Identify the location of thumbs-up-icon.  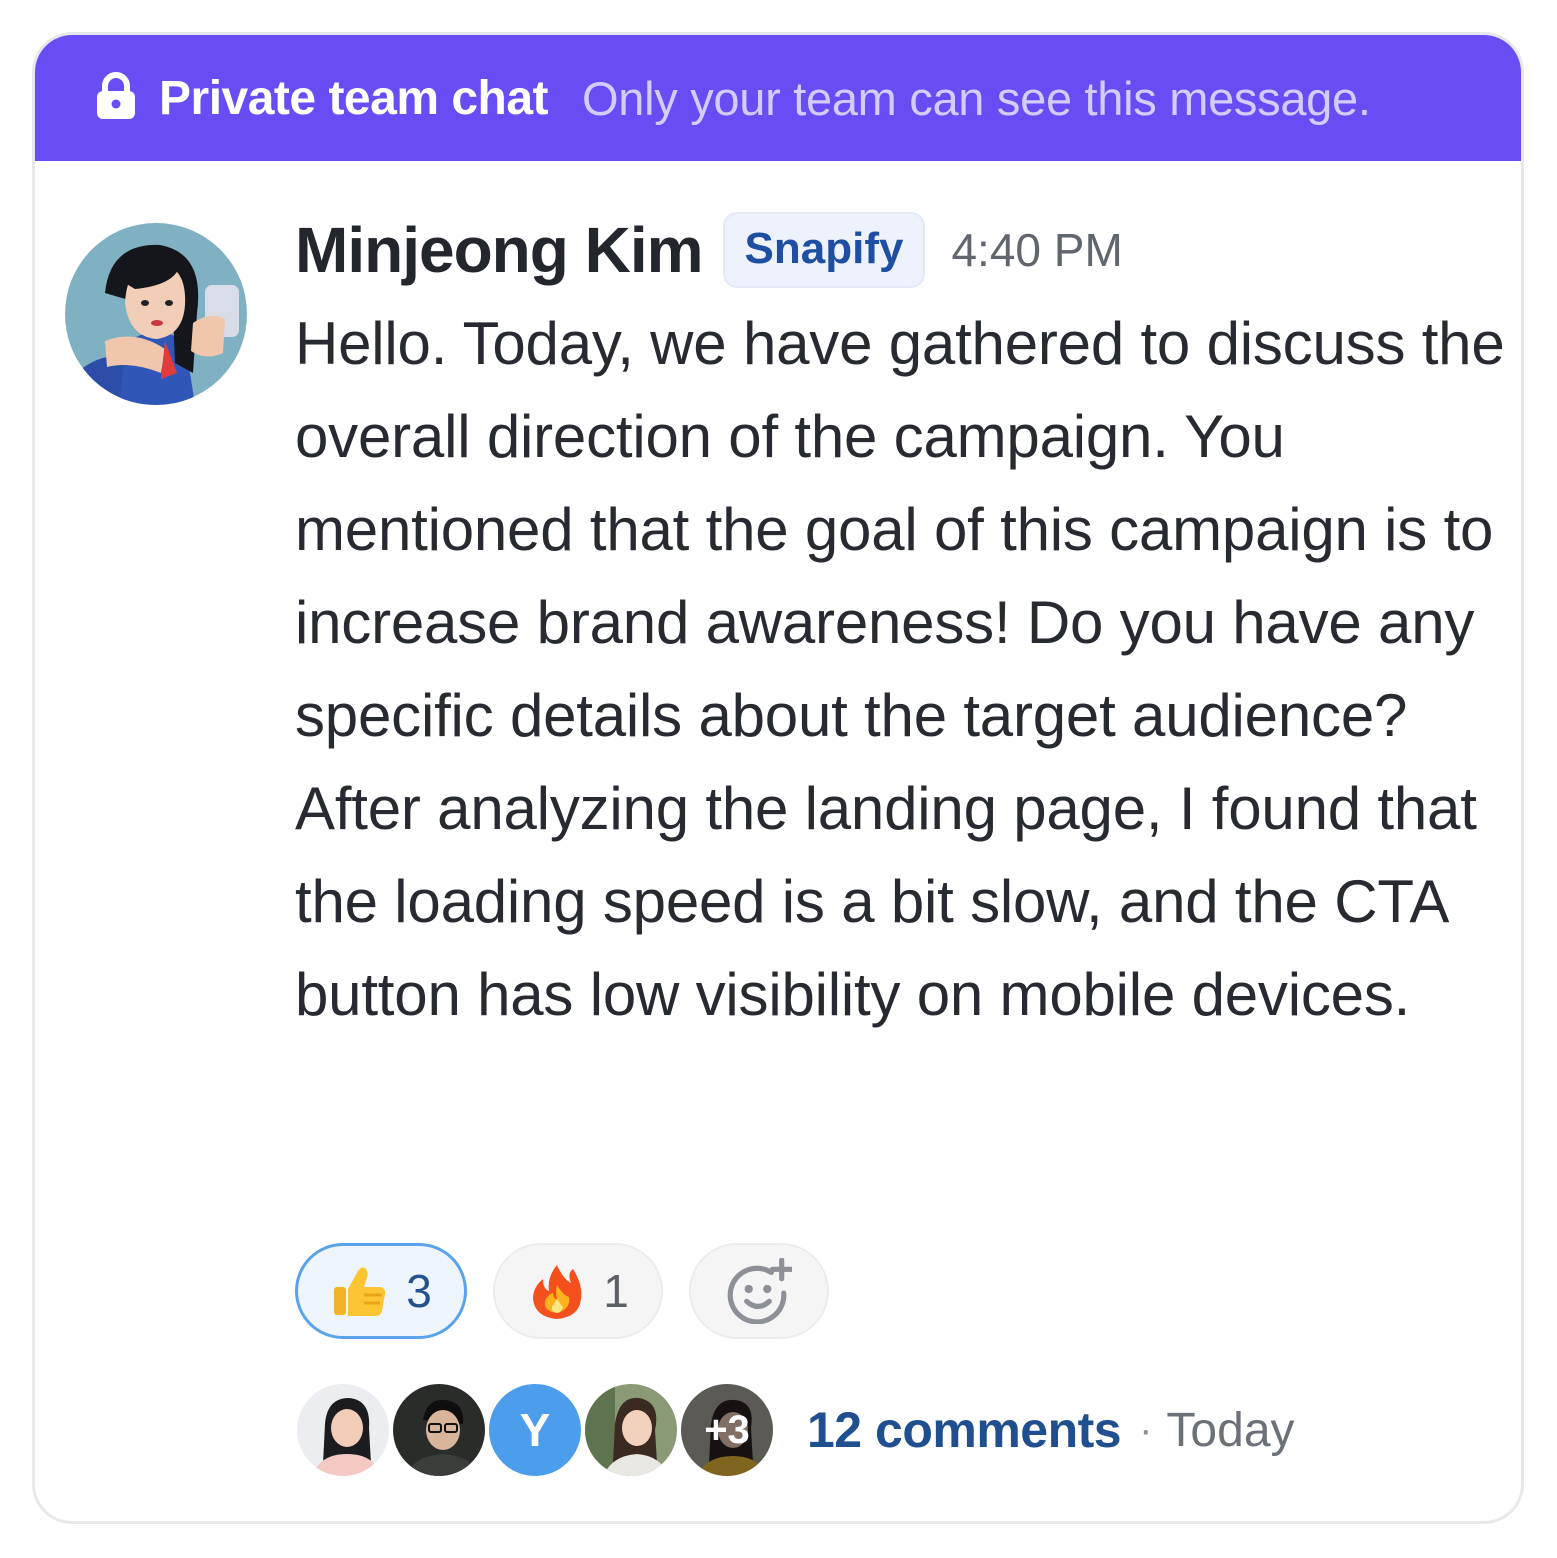
(360, 1291).